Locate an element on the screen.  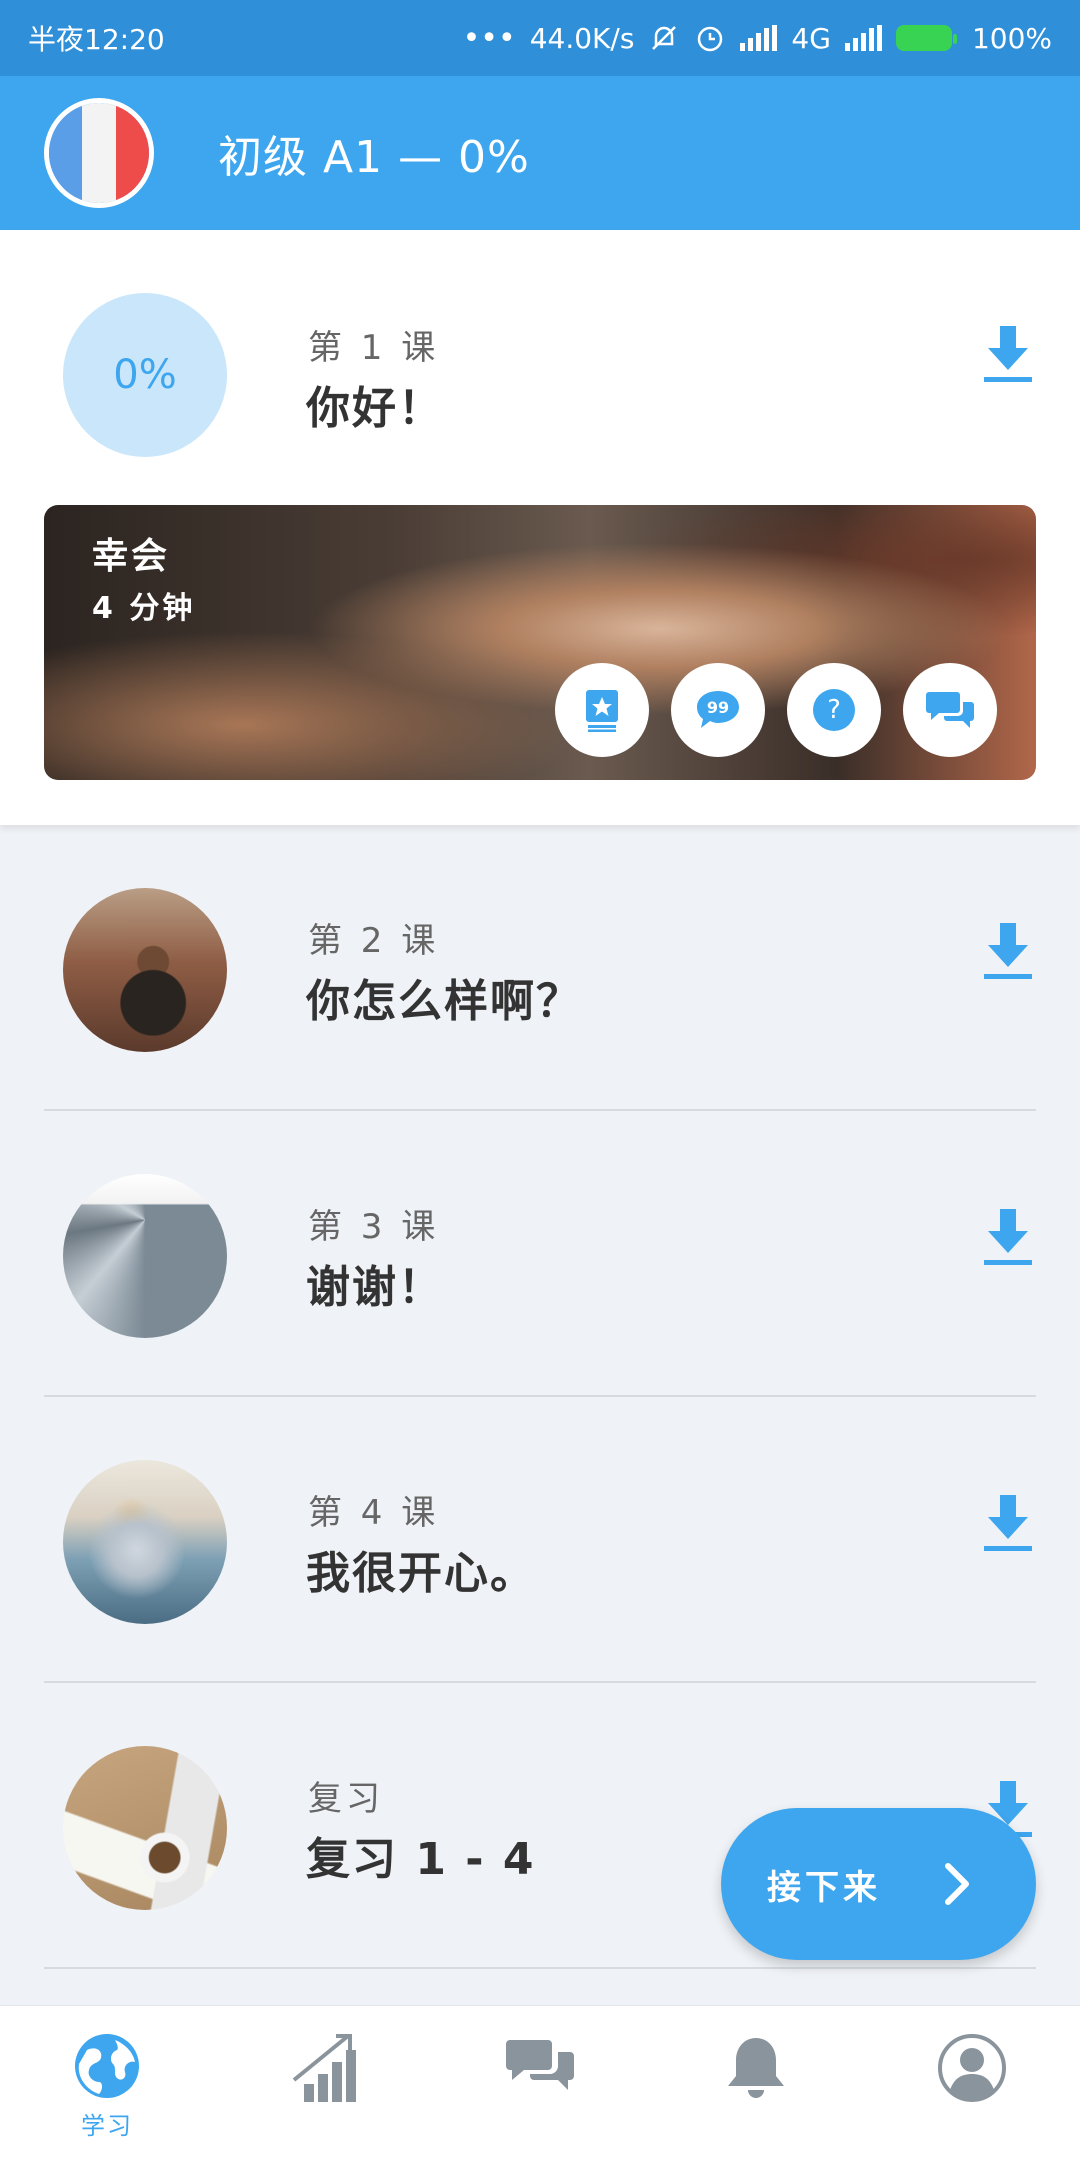
row-divider is located at coordinates (540, 1968).